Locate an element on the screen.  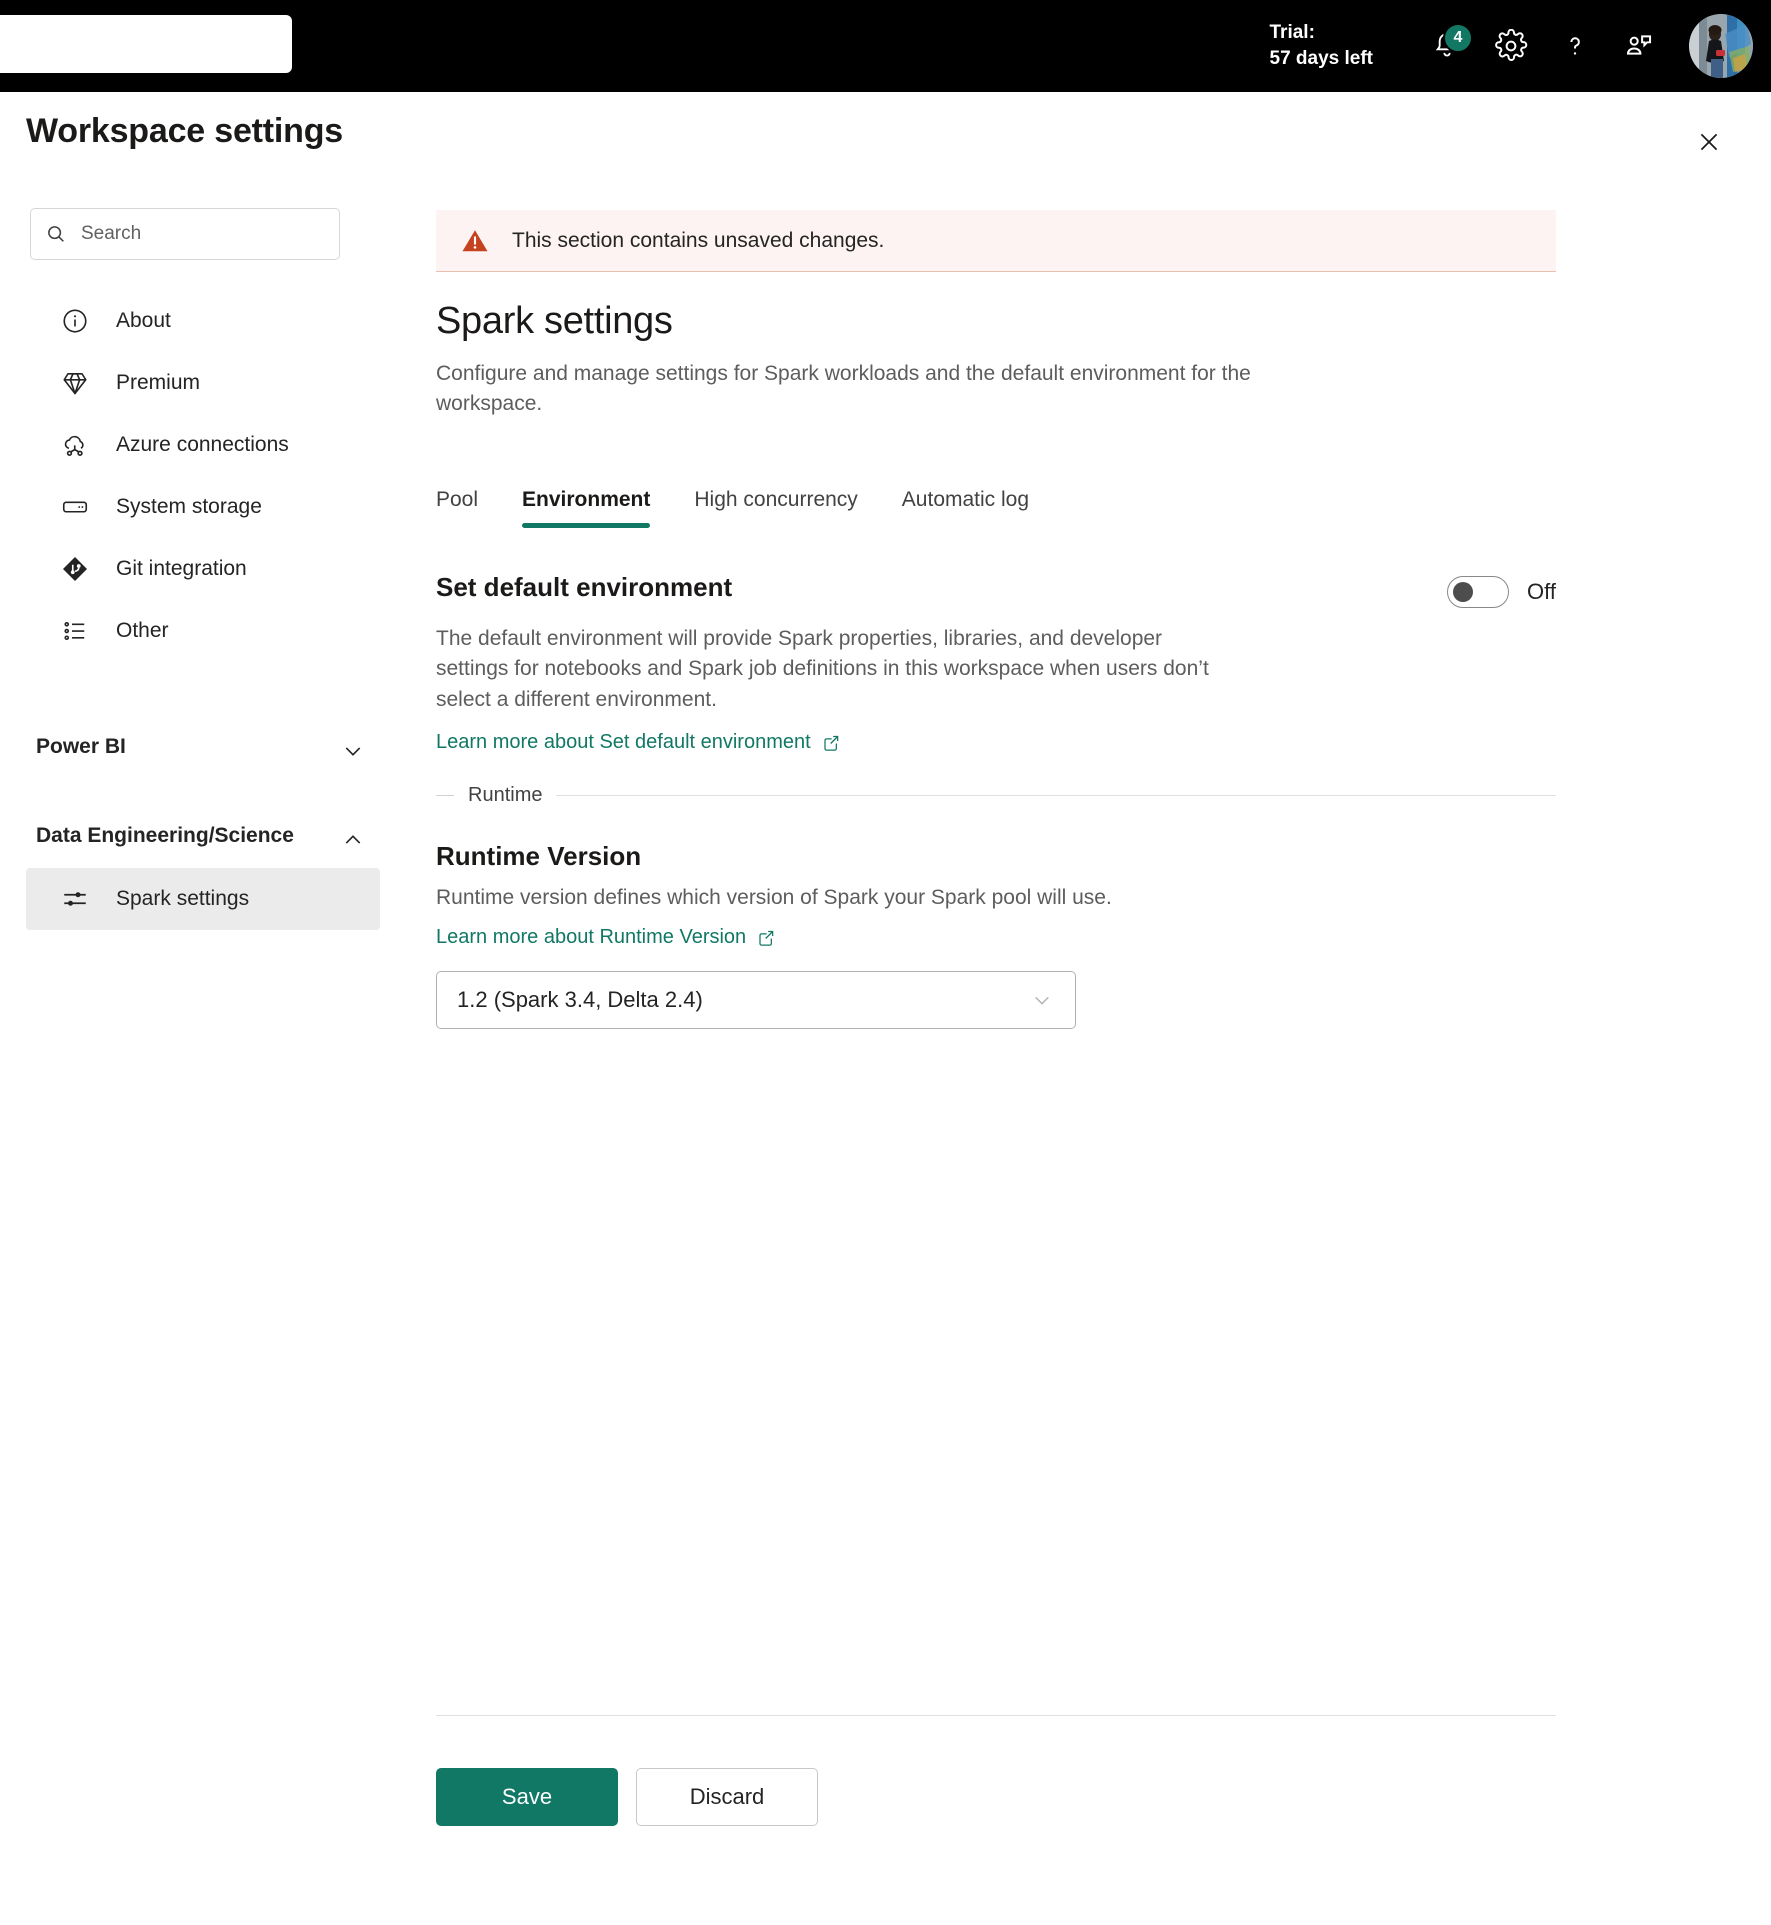
warning-triangle-icon is located at coordinates (475, 240).